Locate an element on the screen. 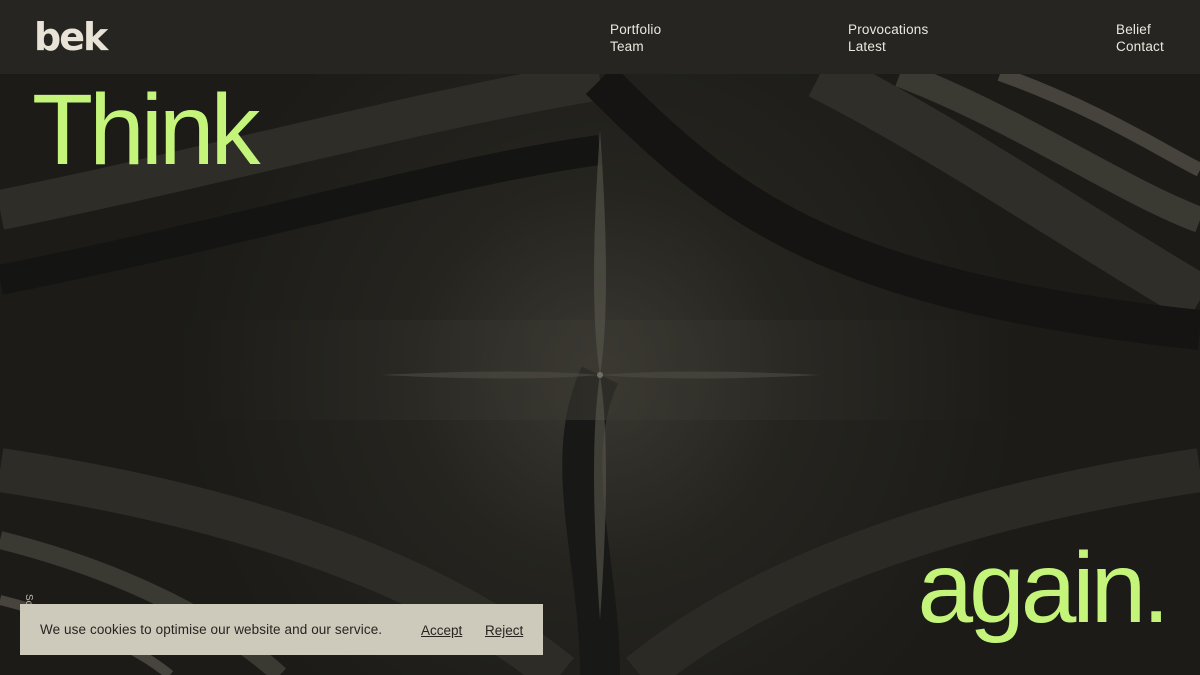  nav-column-2: Provocations Latest is located at coordinates (888, 38).